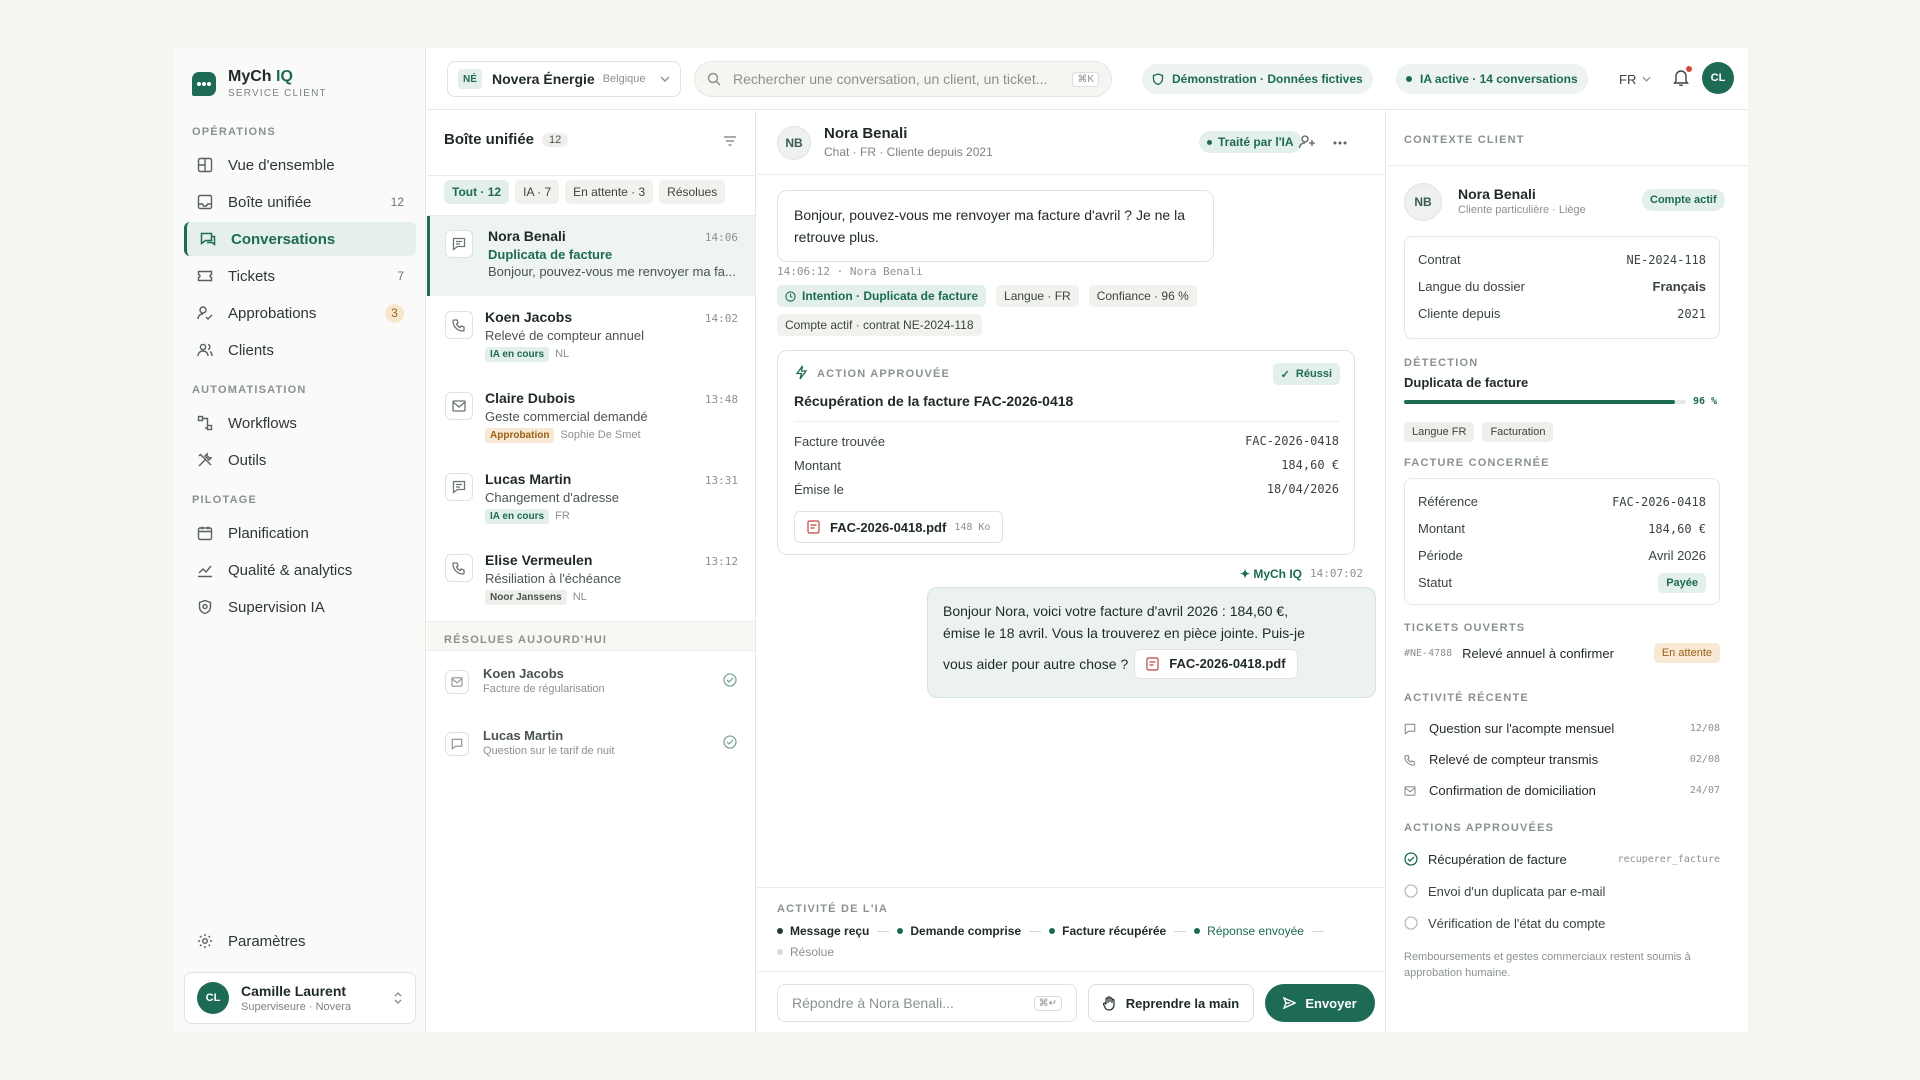 This screenshot has height=1080, width=1920. What do you see at coordinates (205, 423) in the screenshot?
I see `workflow-icon` at bounding box center [205, 423].